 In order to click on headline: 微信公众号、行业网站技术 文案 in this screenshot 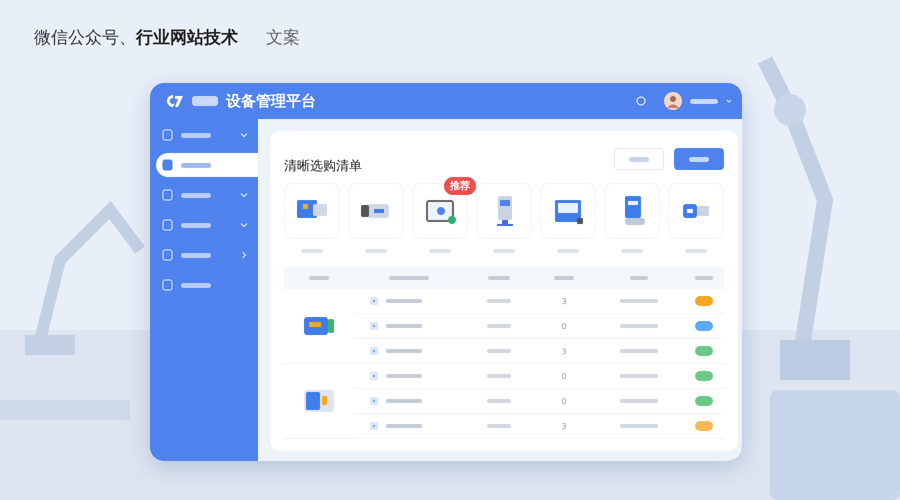, I will do `click(167, 38)`.